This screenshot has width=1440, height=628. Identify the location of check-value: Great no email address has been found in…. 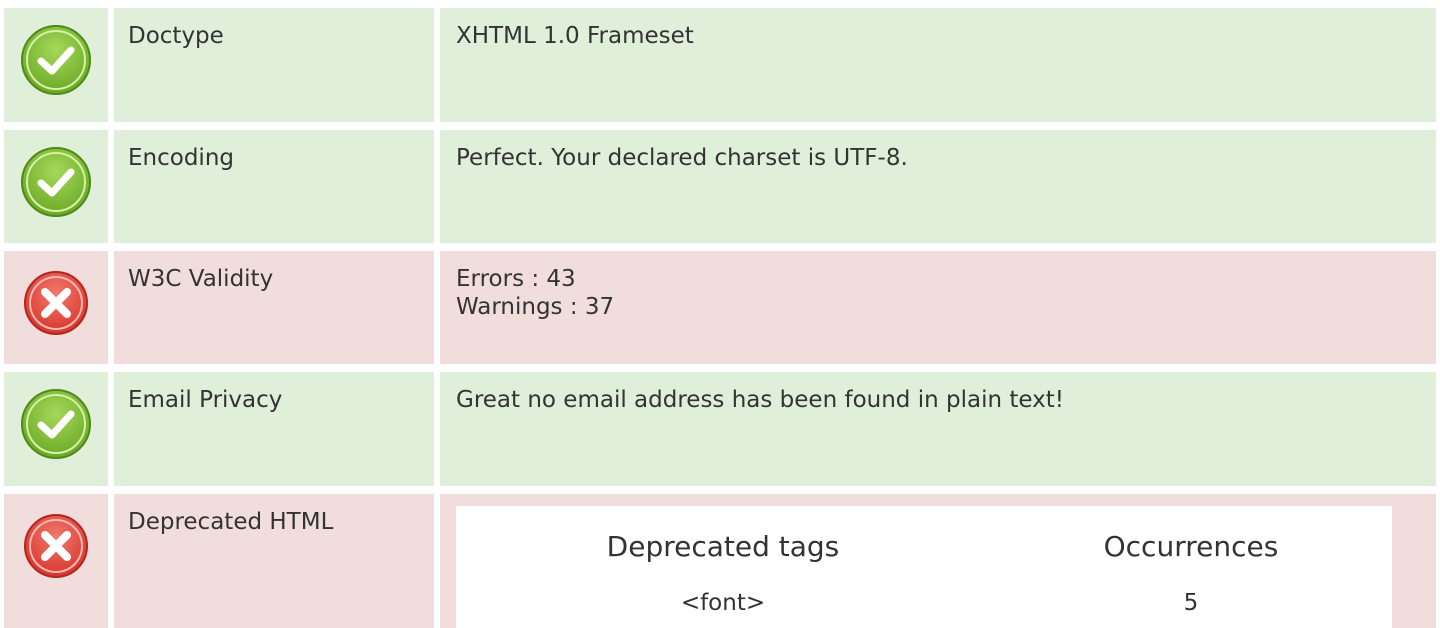
(938, 429).